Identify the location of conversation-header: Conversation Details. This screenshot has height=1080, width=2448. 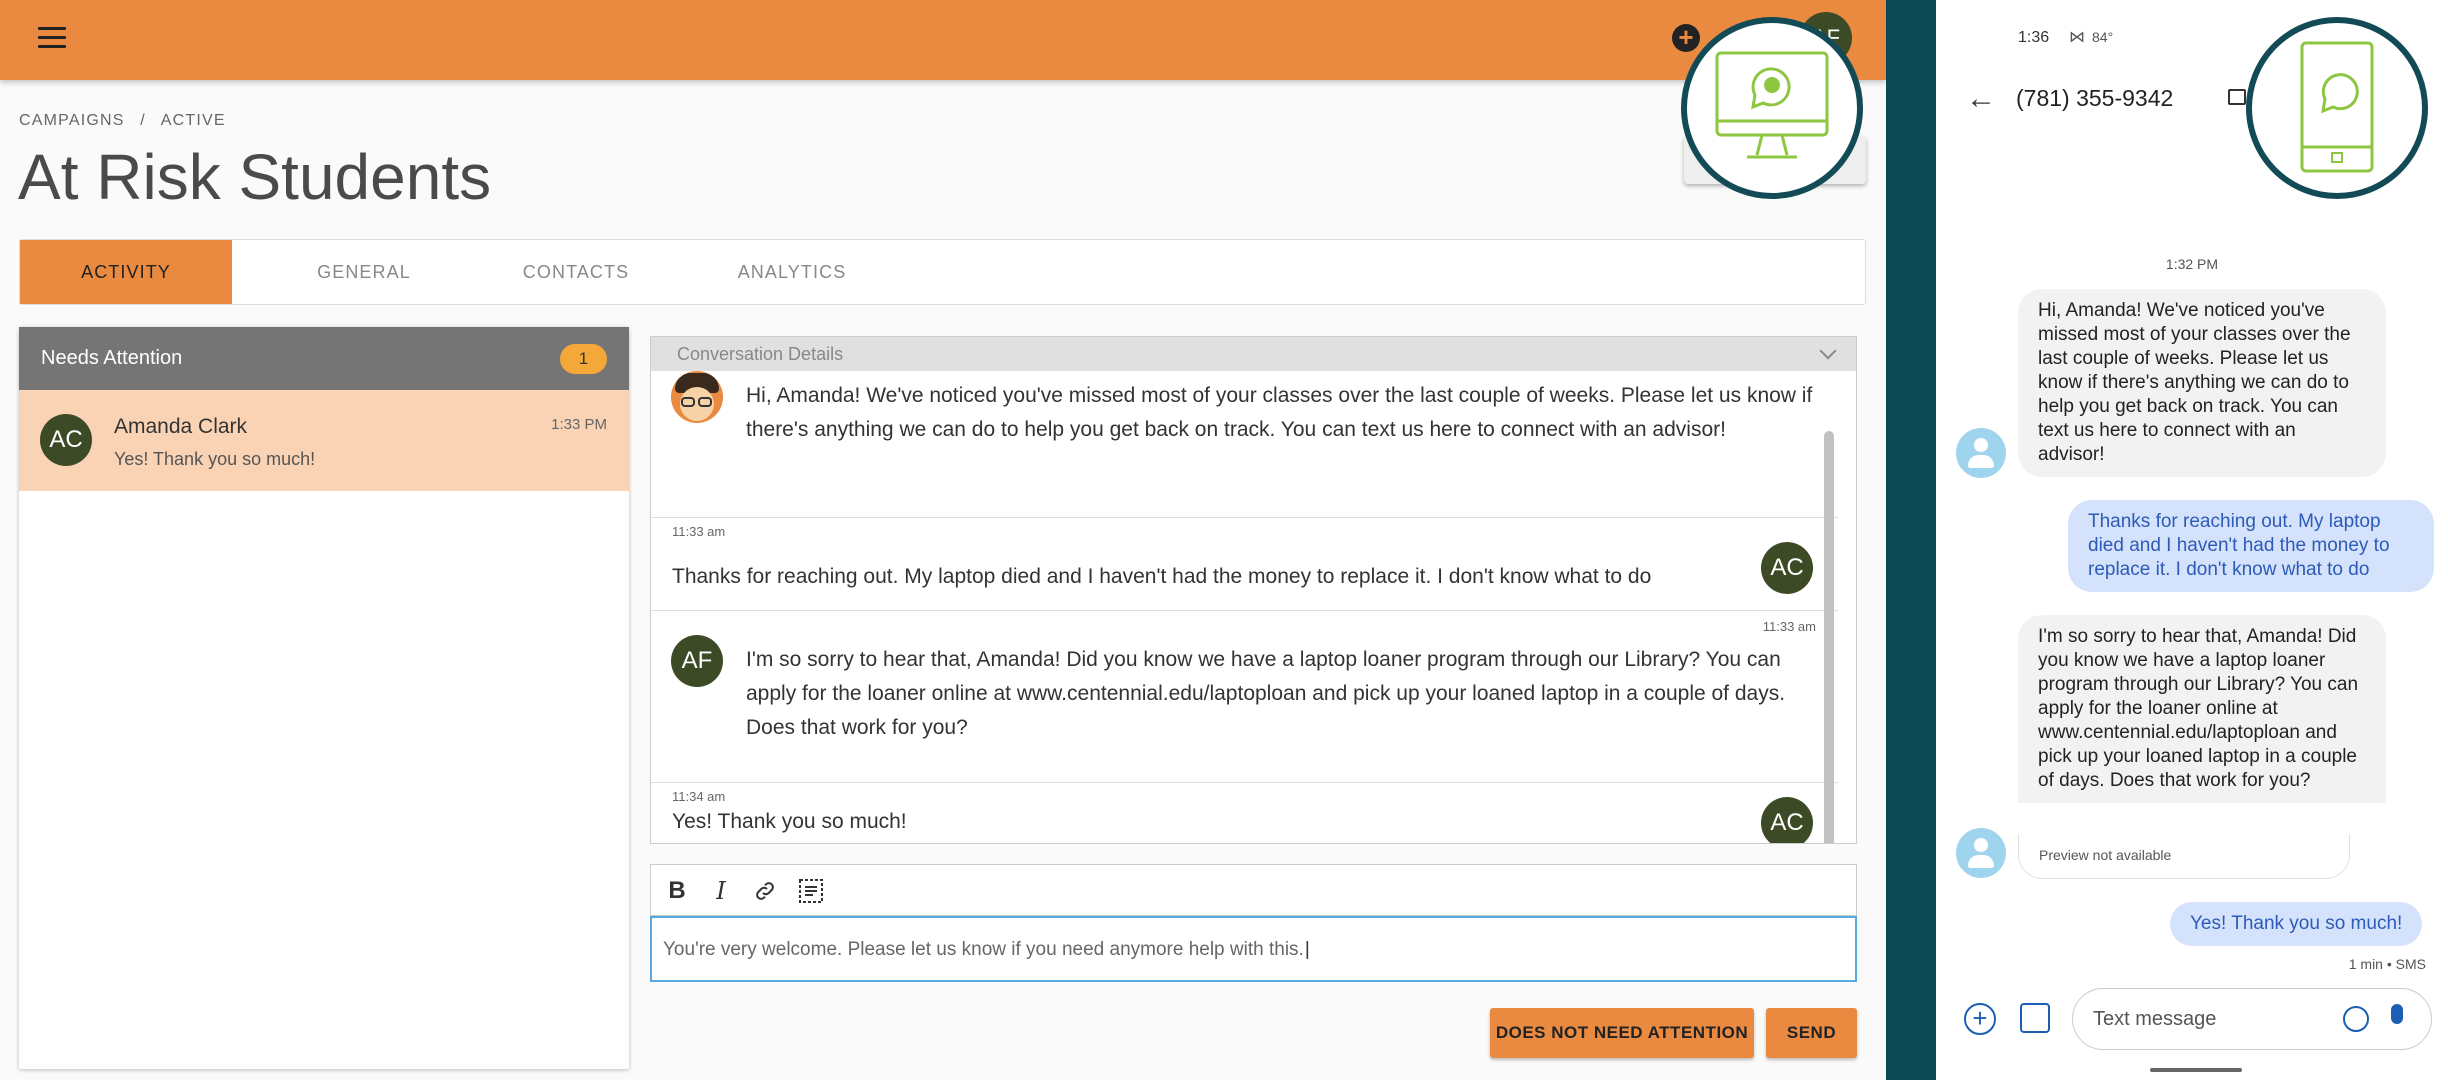
(1253, 354).